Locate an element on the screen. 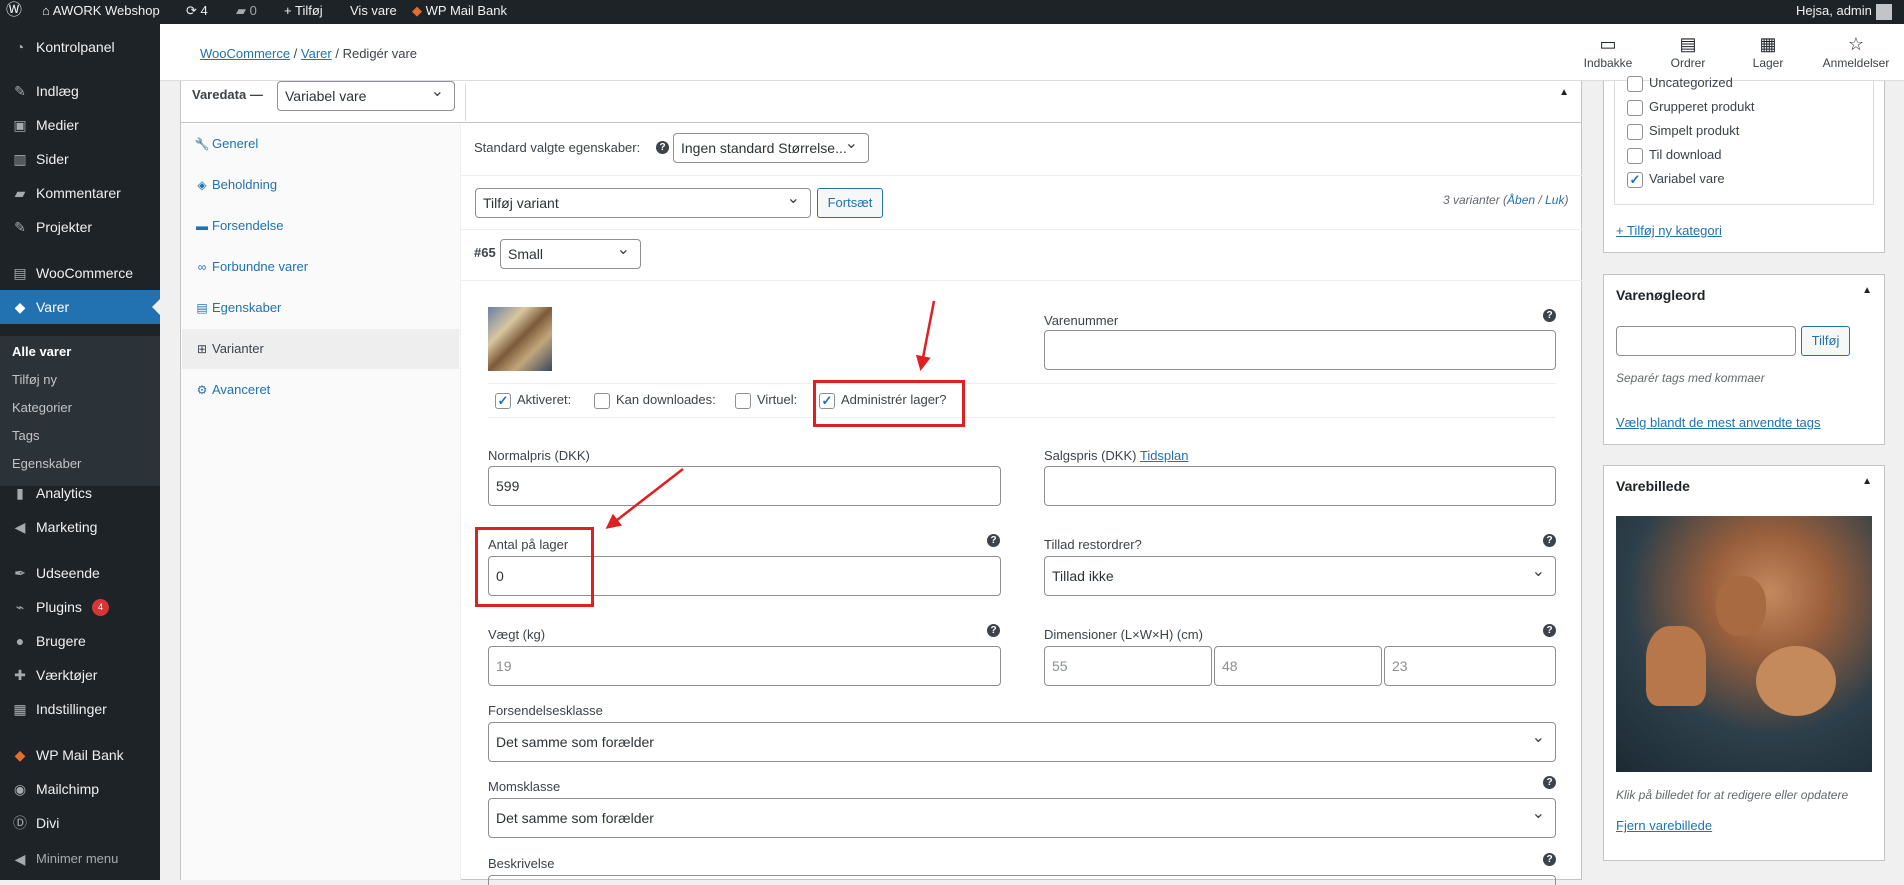 This screenshot has height=885, width=1904. category-item: ✓ Variabel vare is located at coordinates (1676, 179).